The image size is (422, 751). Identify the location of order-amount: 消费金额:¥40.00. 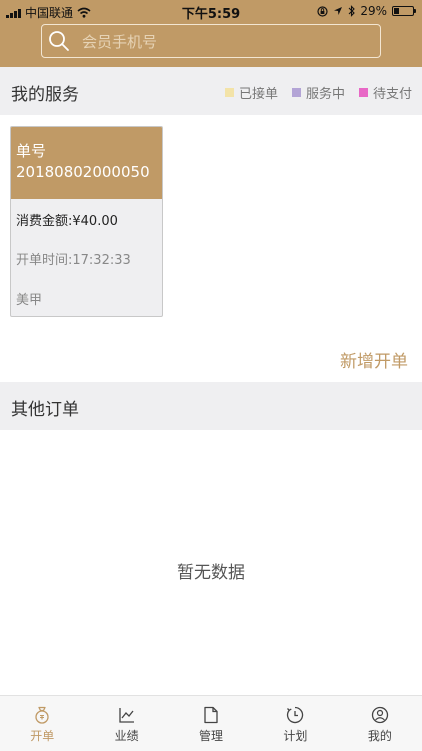
(67, 221).